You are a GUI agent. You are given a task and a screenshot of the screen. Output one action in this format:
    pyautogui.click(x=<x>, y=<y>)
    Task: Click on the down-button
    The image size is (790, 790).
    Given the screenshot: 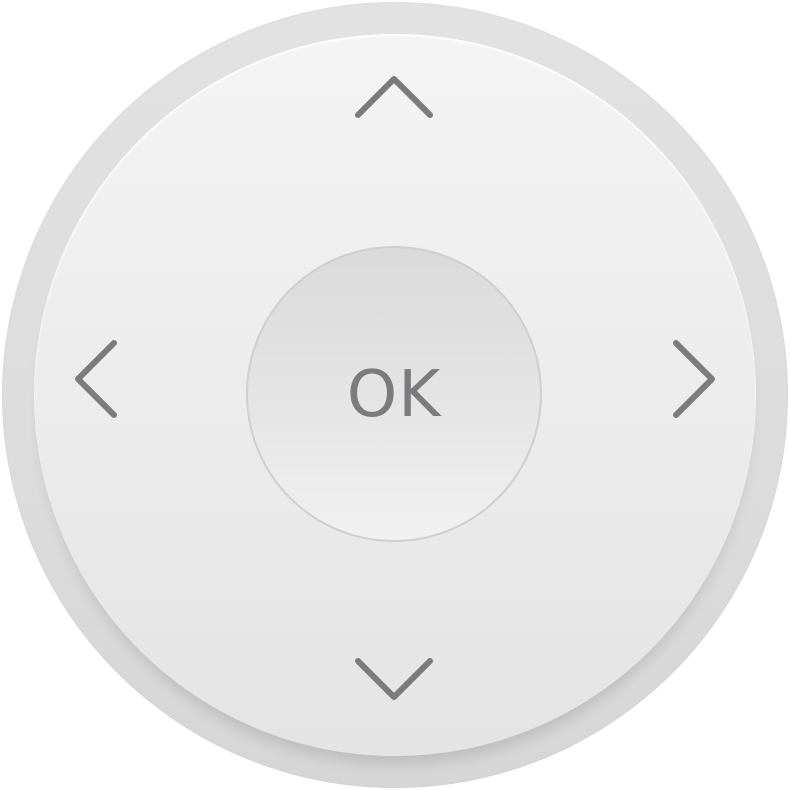 What is the action you would take?
    pyautogui.click(x=395, y=680)
    